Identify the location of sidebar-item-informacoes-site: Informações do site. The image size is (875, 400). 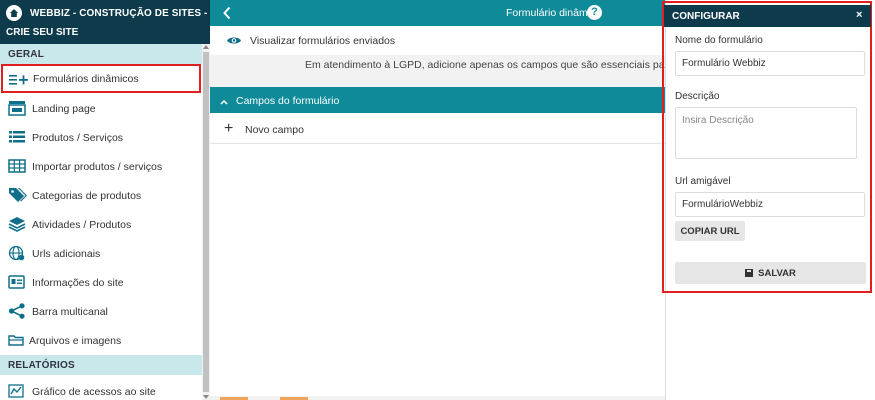
(101, 282).